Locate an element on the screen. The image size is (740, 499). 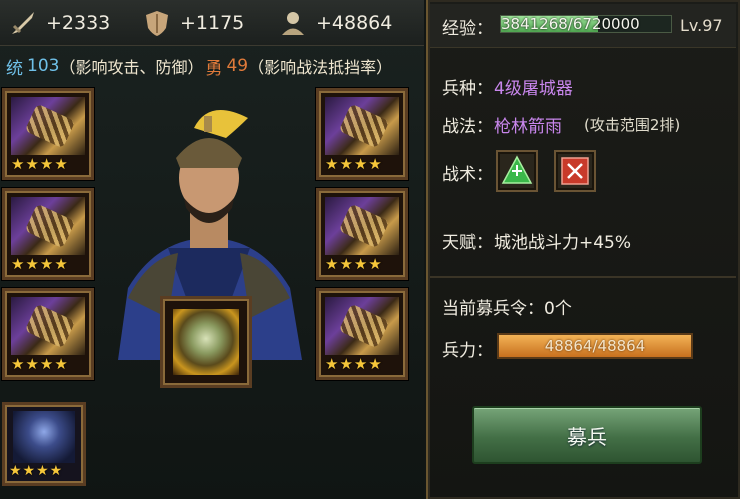
troop-text: 48864/48864 is located at coordinates (595, 346).